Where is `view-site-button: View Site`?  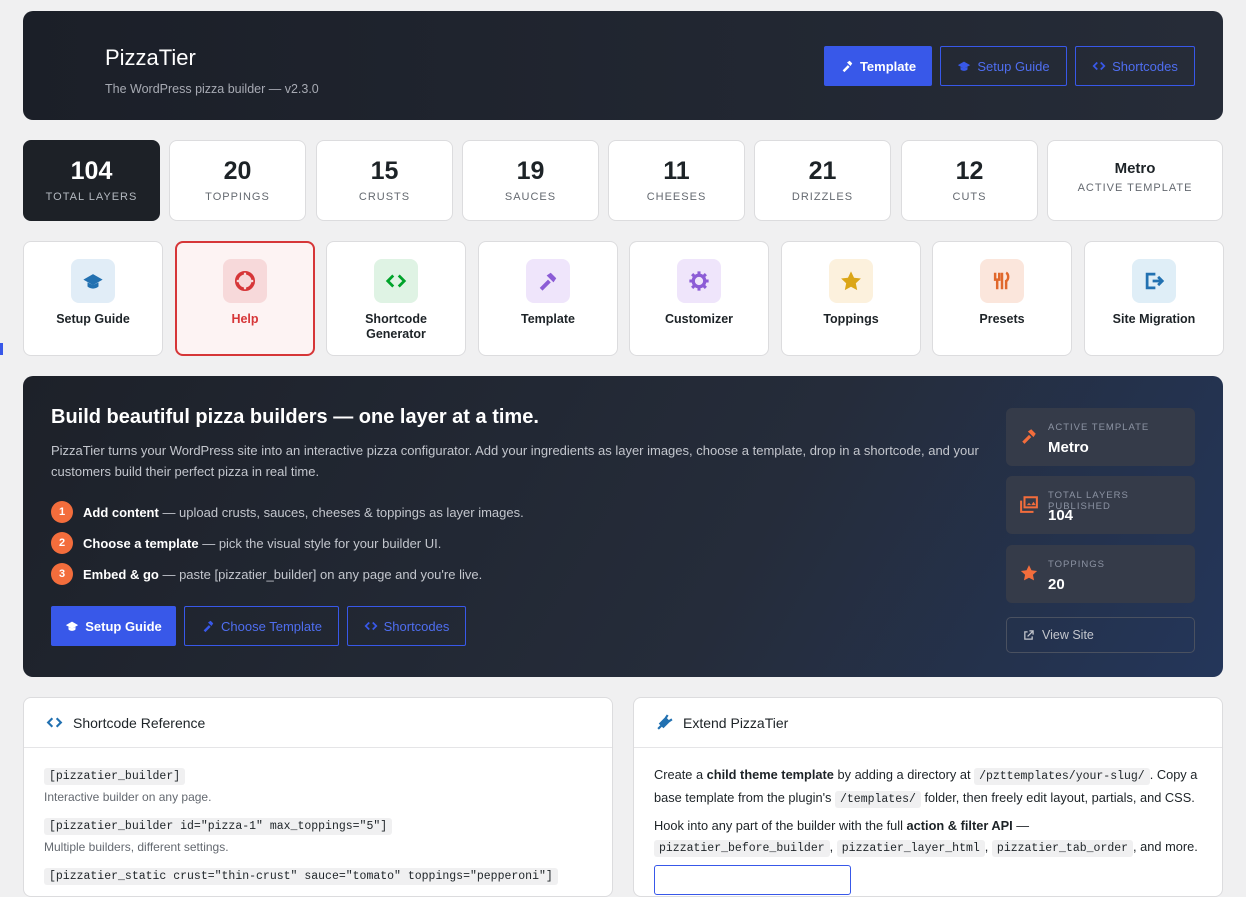
view-site-button: View Site is located at coordinates (1100, 635).